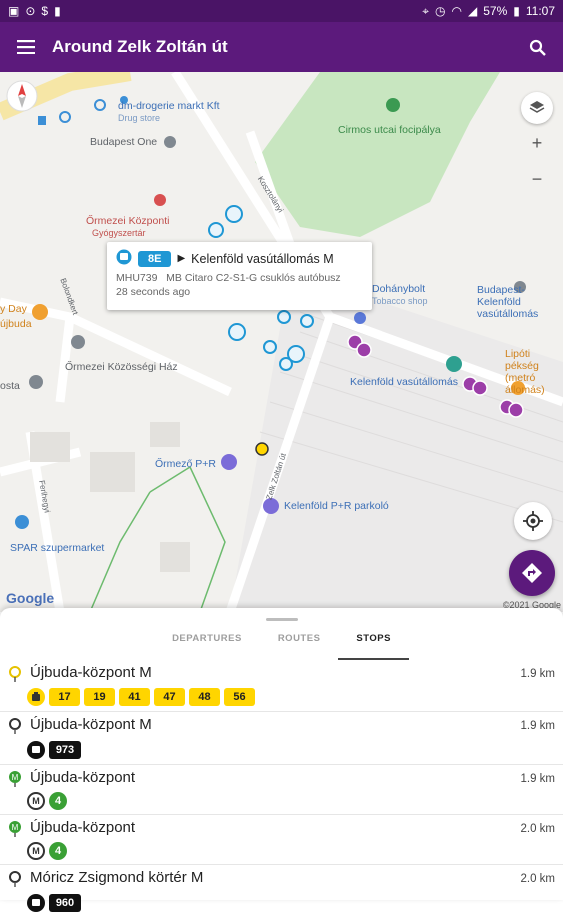 The image size is (563, 912). What do you see at coordinates (282, 619) in the screenshot?
I see `drag-handle` at bounding box center [282, 619].